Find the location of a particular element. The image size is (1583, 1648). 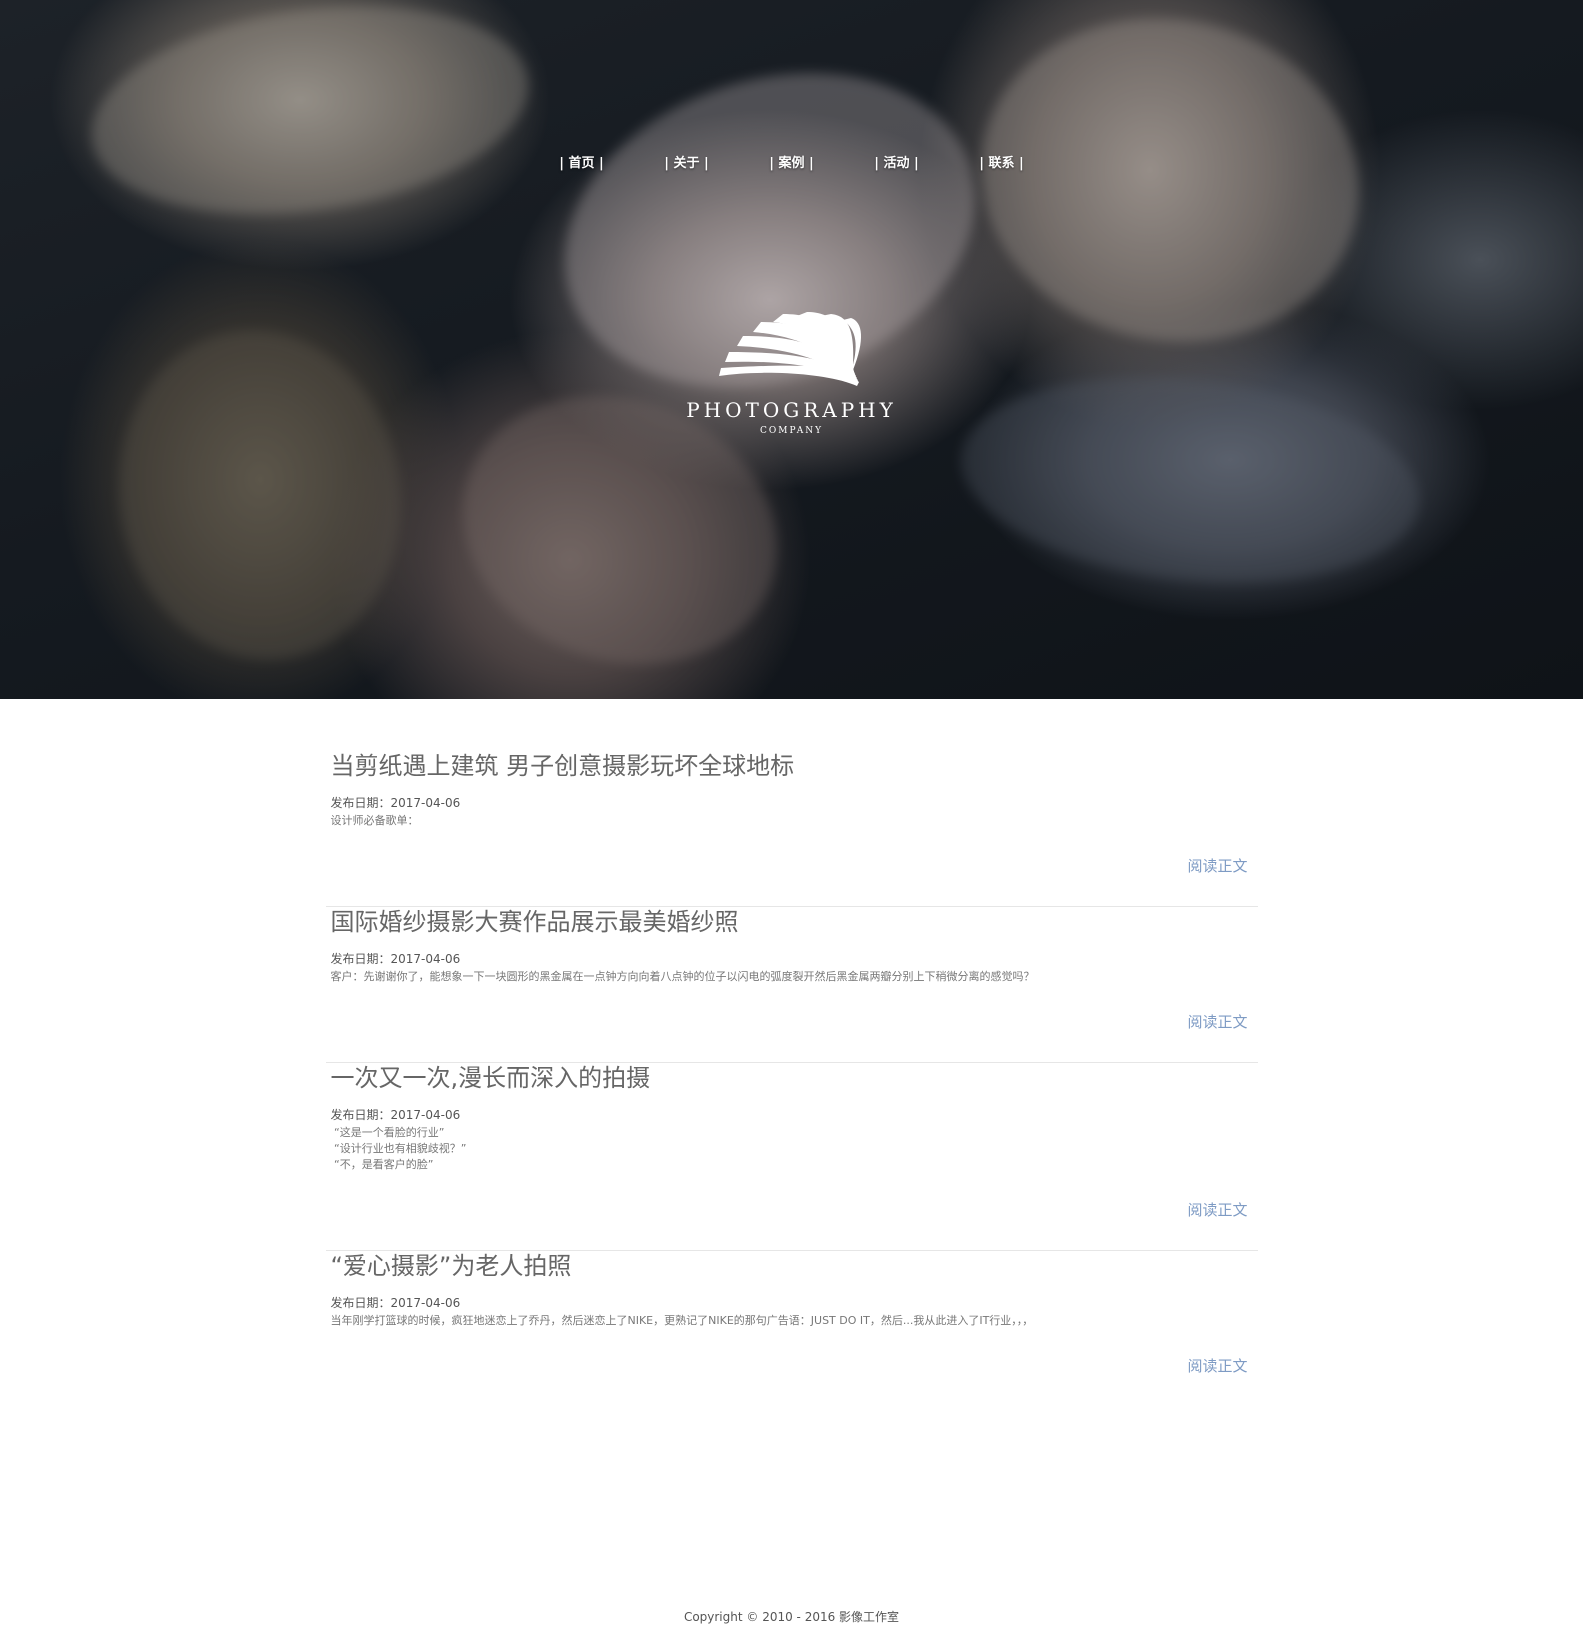

article-title: 国际婚纱摄影大赛作品展示最美婚纱照 is located at coordinates (789, 922).